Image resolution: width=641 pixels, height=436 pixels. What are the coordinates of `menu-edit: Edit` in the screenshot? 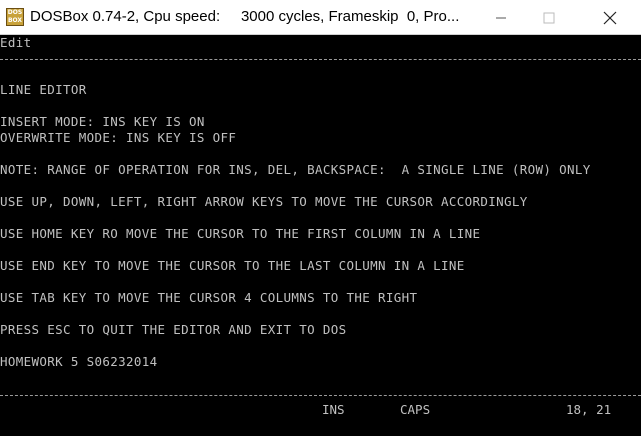 It's located at (16, 43).